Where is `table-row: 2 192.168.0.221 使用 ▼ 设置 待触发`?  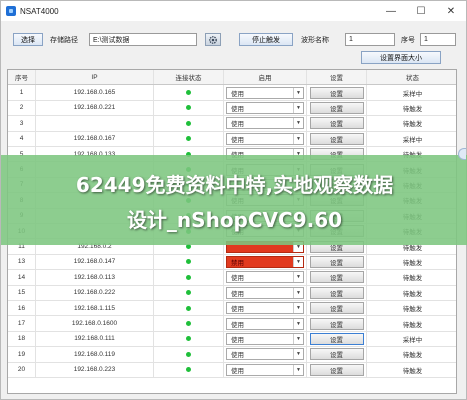
table-row: 2 192.168.0.221 使用 ▼ 设置 待触发 is located at coordinates (232, 108).